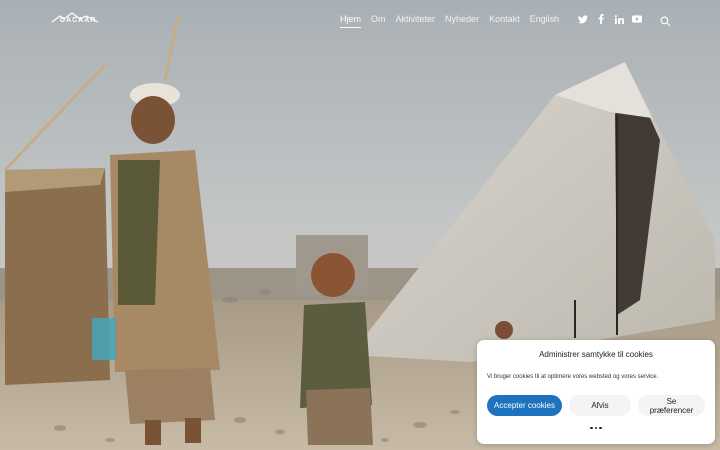 Image resolution: width=720 pixels, height=450 pixels. Describe the element at coordinates (504, 21) in the screenshot. I see `nav-item-kontakt: Kontakt` at that location.